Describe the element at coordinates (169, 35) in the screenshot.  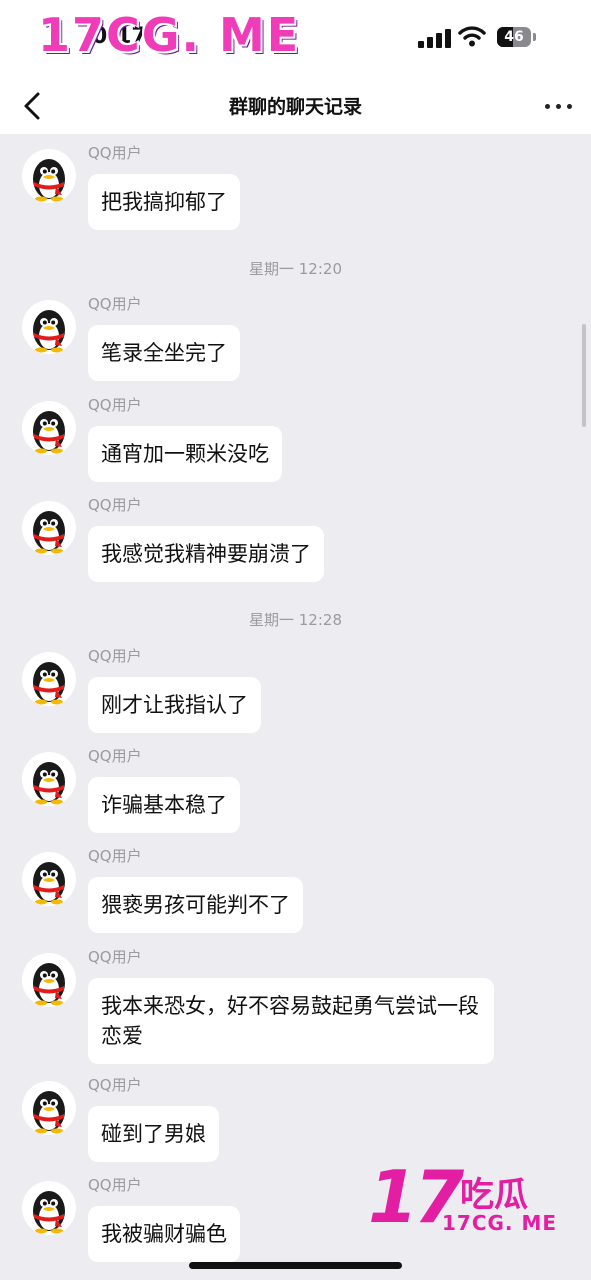
I see `watermark-top: 17CG. ME` at that location.